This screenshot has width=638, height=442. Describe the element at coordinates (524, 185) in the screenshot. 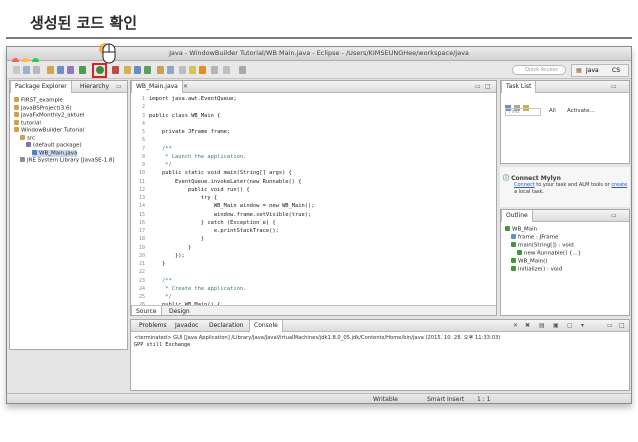

I see `connect-link: Connect` at that location.